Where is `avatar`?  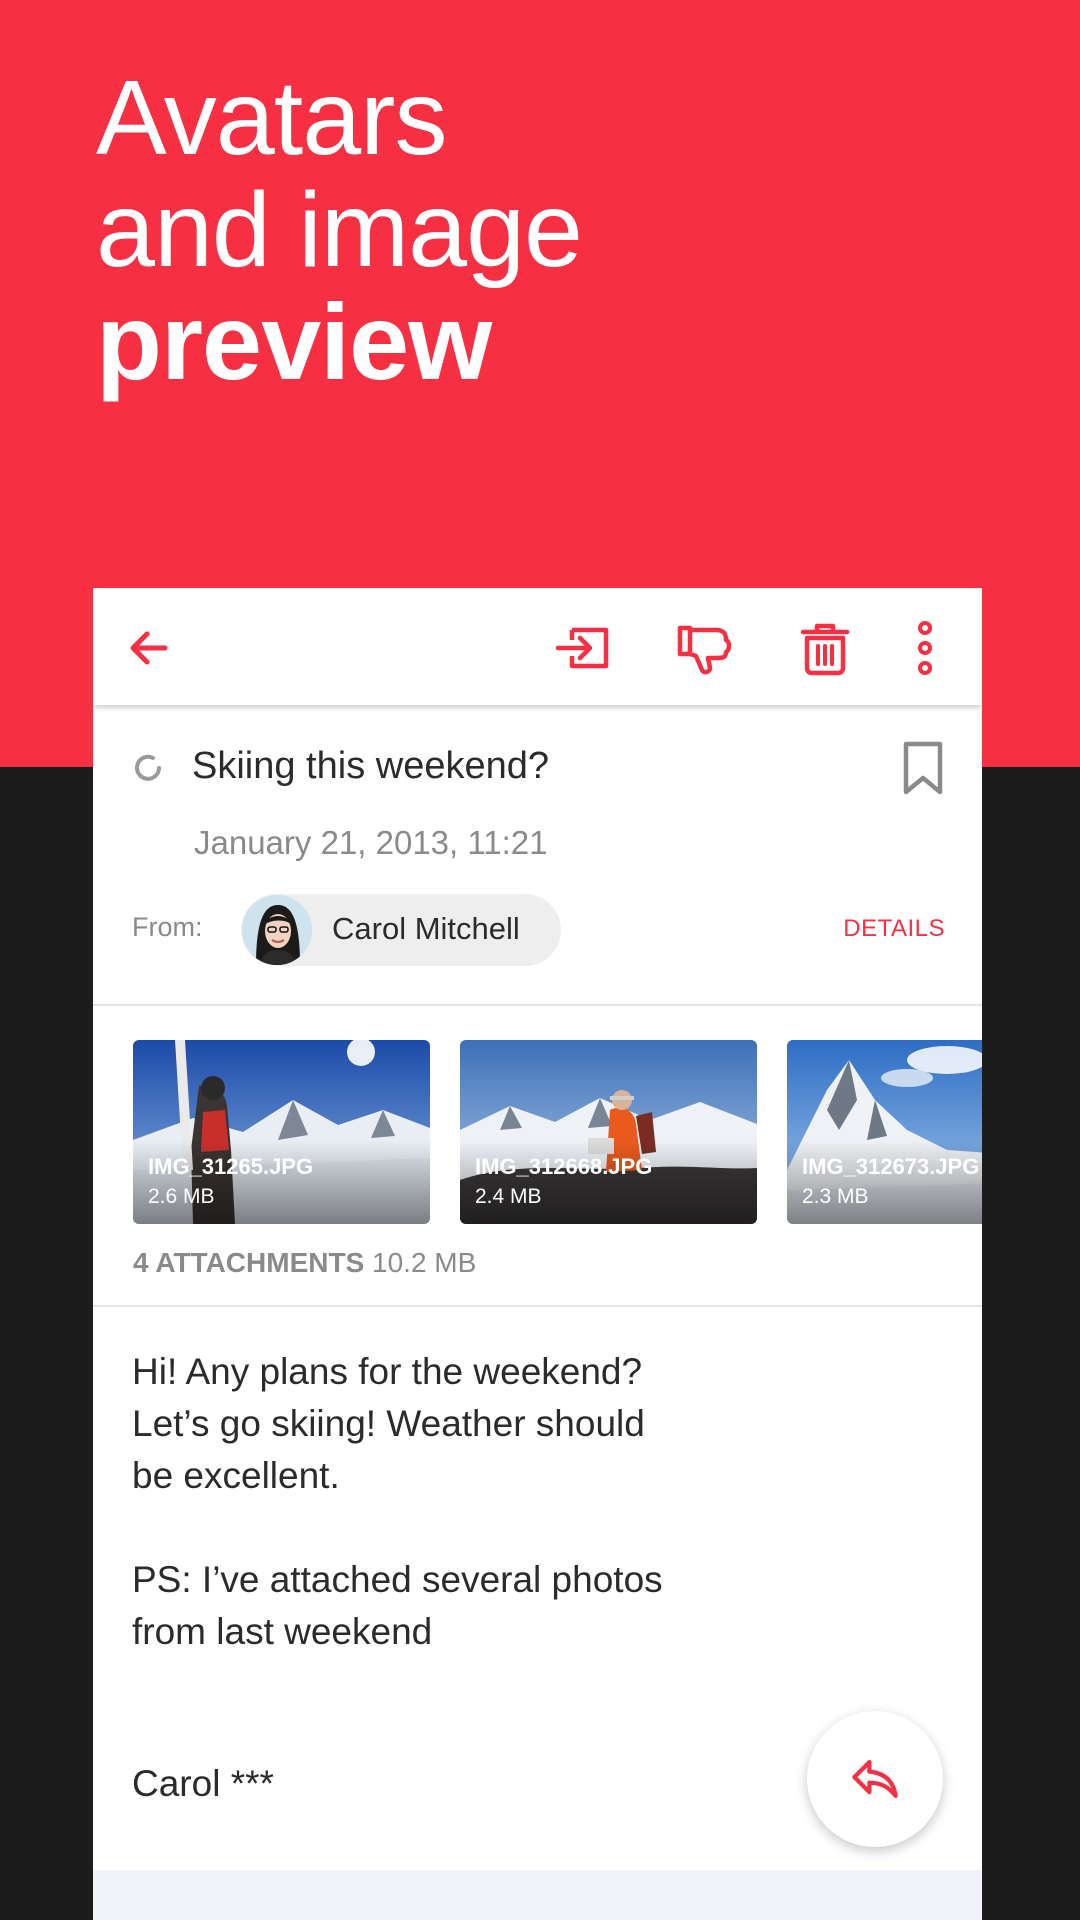 avatar is located at coordinates (277, 930).